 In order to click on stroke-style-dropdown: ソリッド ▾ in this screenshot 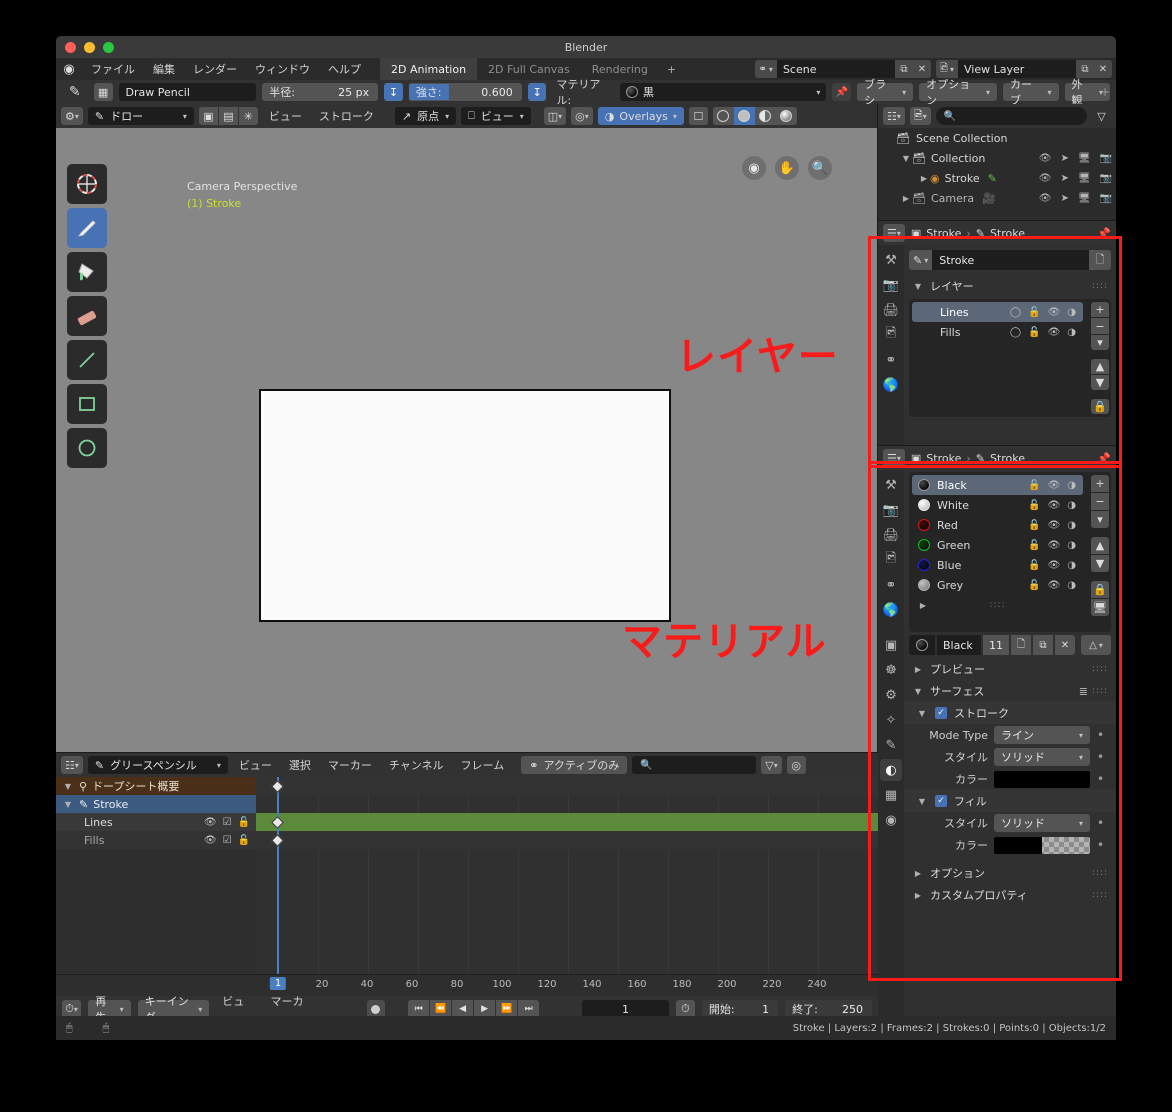, I will do `click(1042, 757)`.